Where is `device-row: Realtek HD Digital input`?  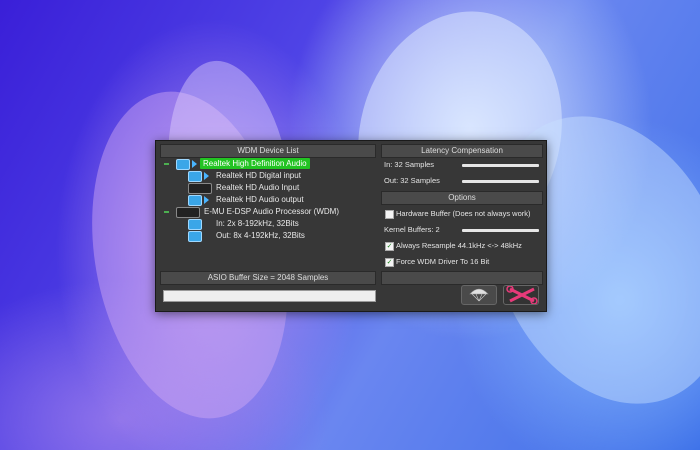
device-row: Realtek HD Digital input is located at coordinates (268, 176).